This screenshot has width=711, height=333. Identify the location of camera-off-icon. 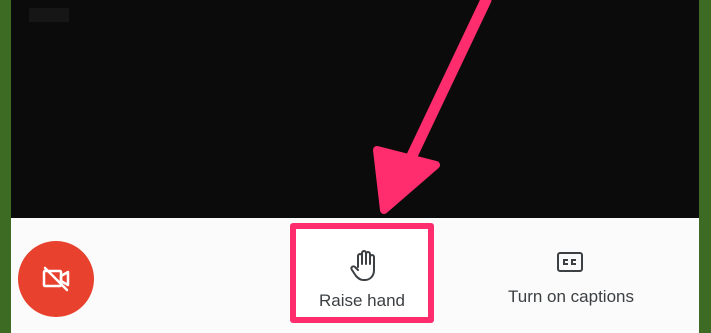
(56, 279).